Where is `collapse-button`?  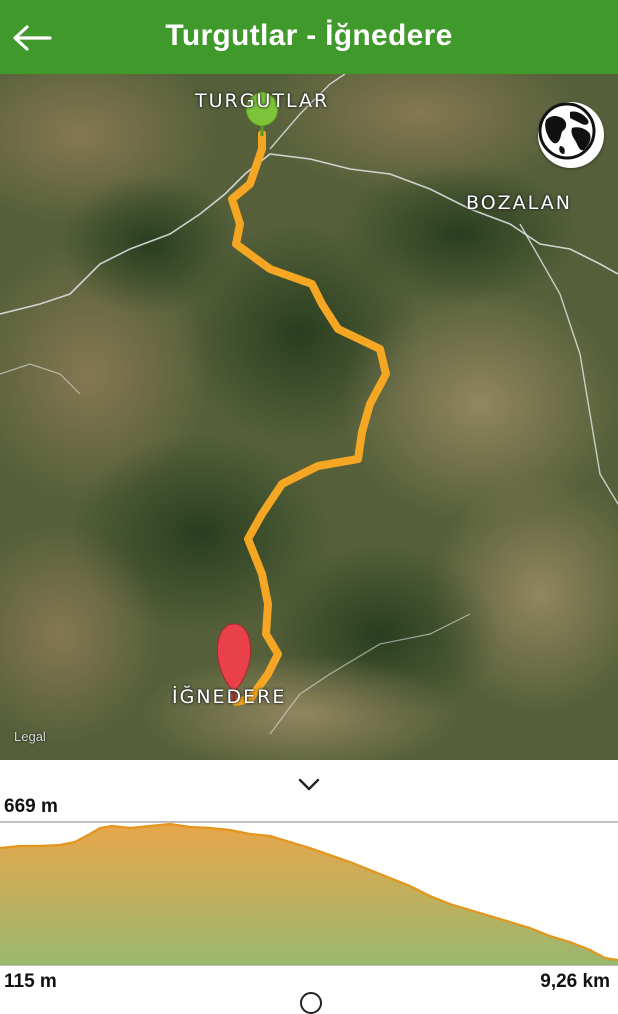 collapse-button is located at coordinates (309, 785).